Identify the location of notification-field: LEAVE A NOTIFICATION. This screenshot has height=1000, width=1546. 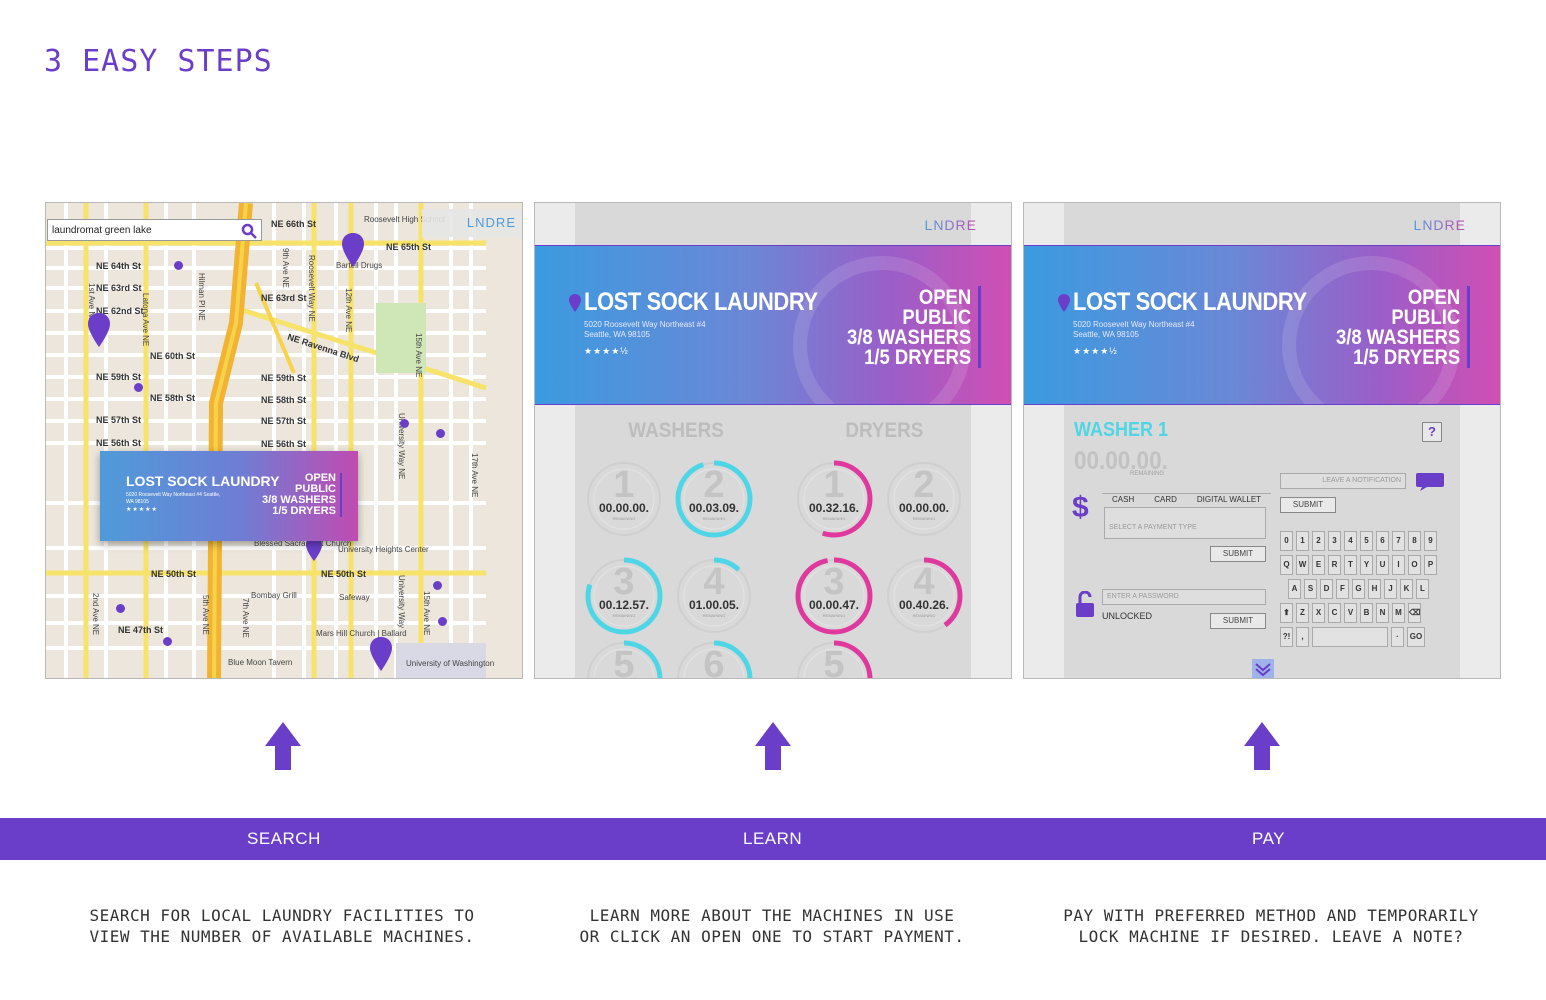
(1343, 481).